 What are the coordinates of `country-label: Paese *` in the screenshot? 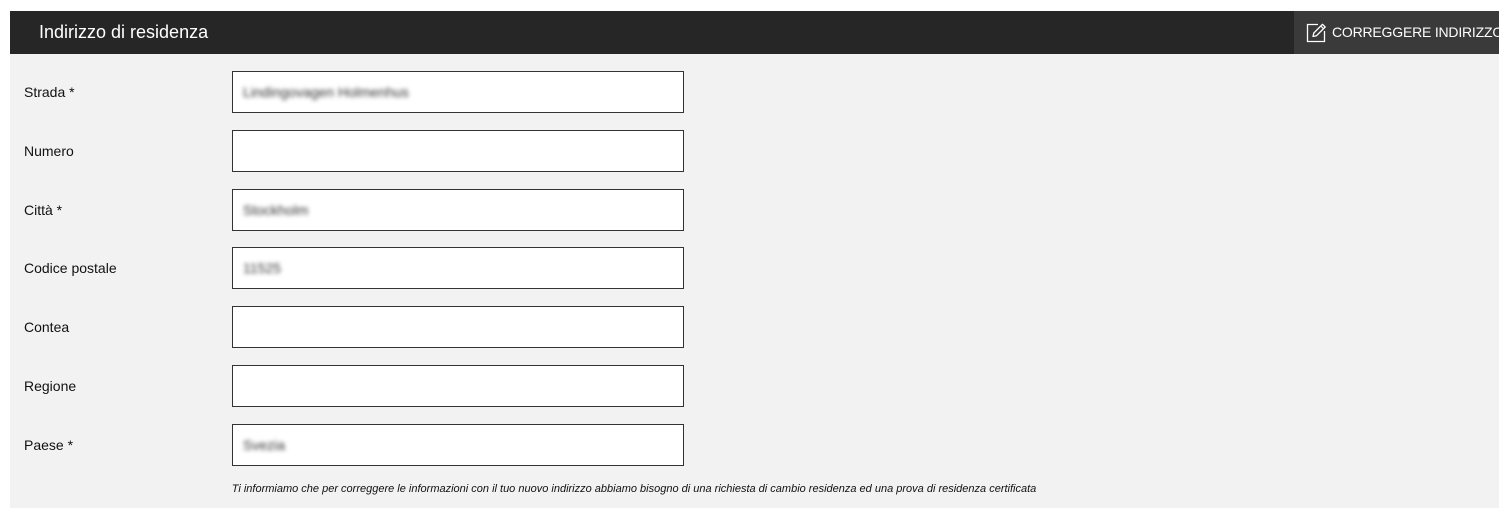 It's located at (49, 445).